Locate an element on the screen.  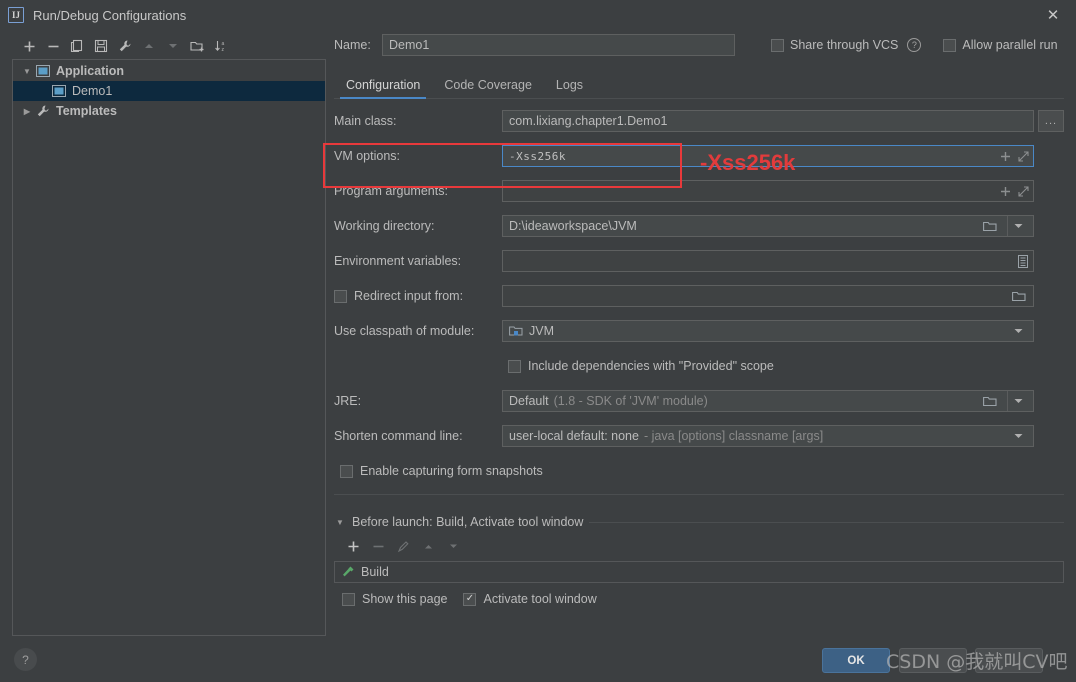
program-arguments-input is located at coordinates (768, 191).